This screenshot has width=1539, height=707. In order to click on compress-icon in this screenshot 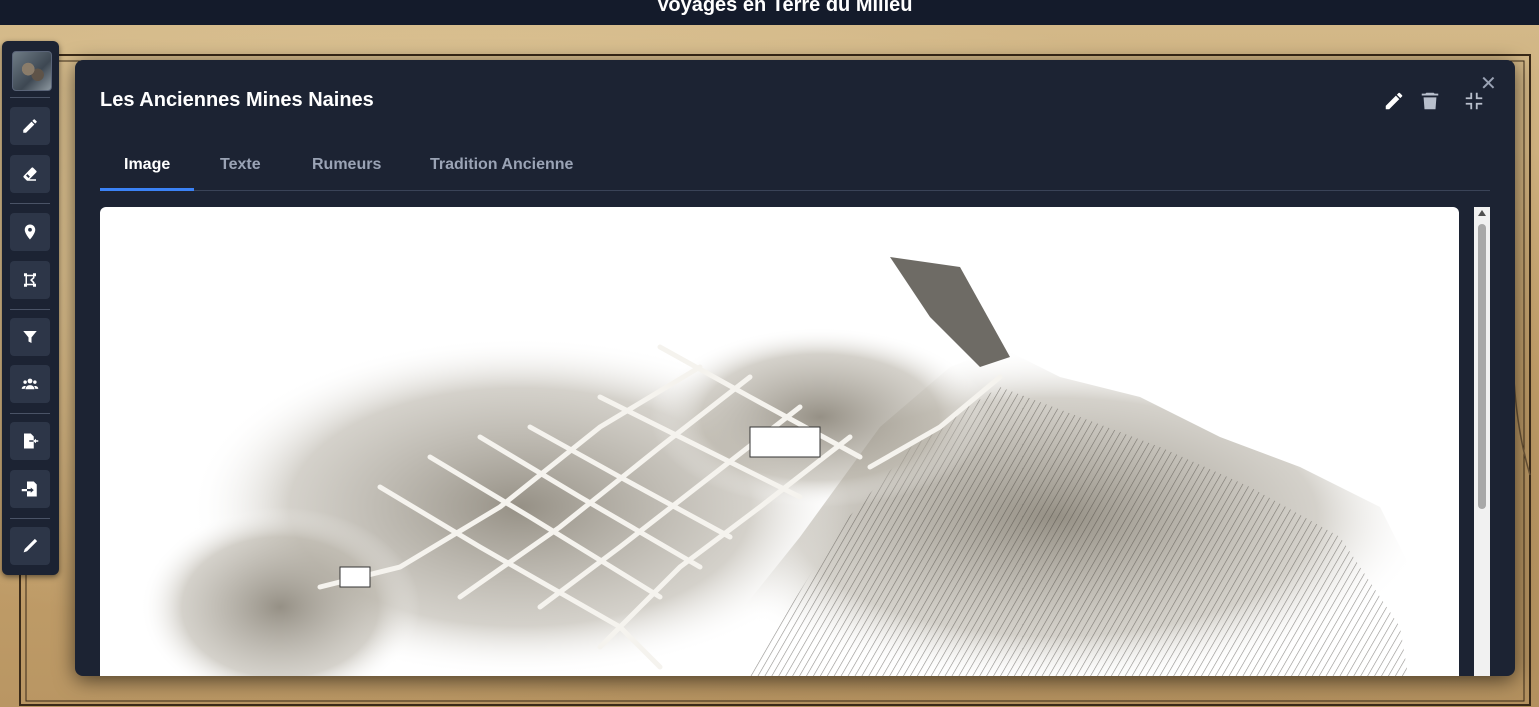, I will do `click(1474, 101)`.